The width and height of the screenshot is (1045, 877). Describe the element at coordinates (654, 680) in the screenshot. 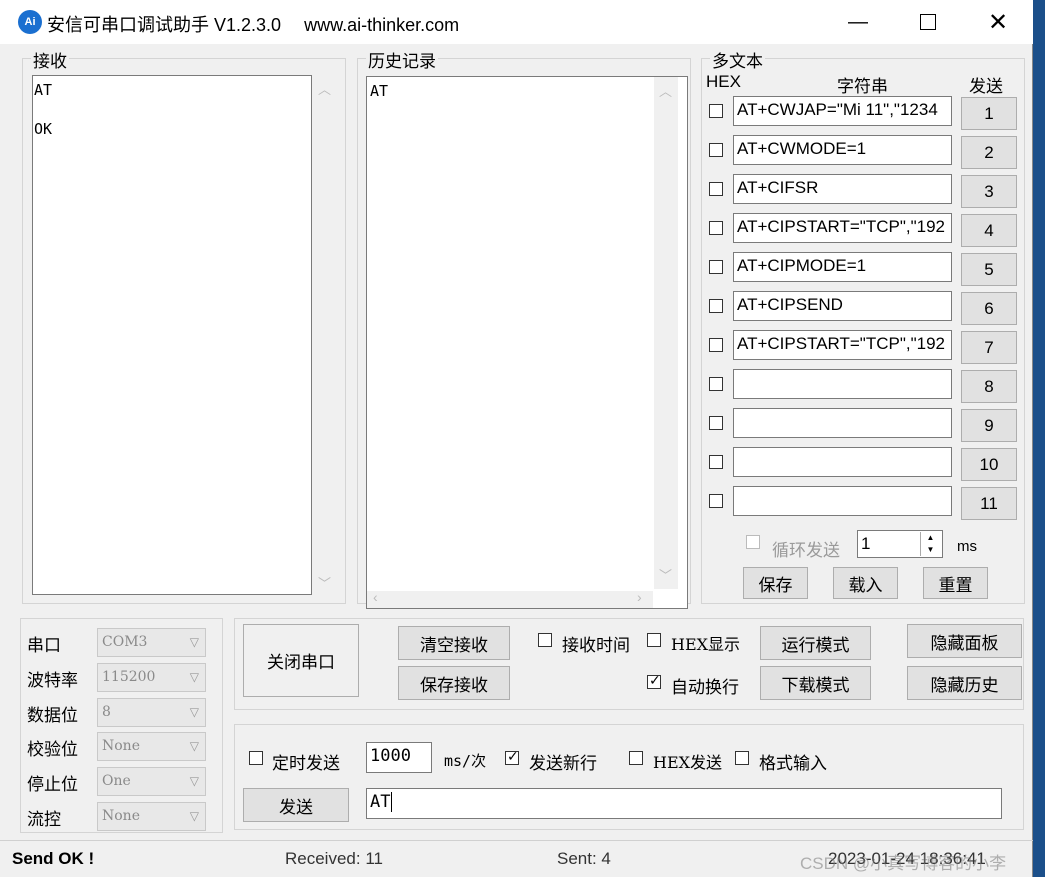

I see `auto-newline-checkbox` at that location.